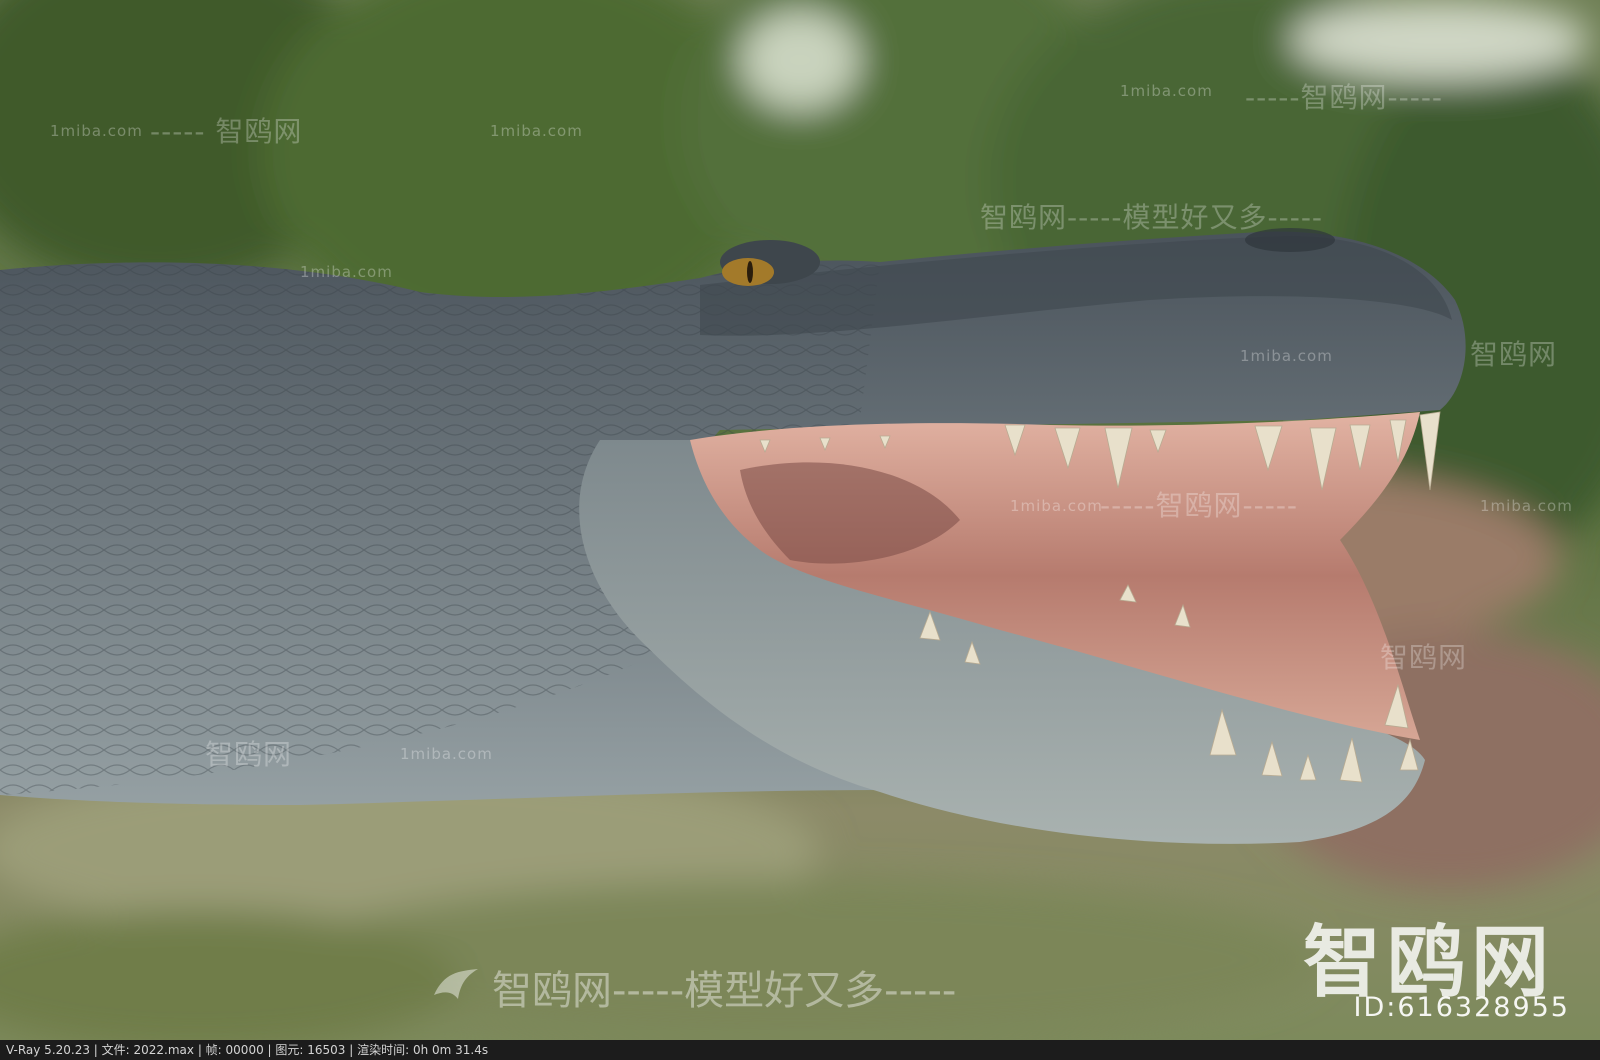 This screenshot has height=1060, width=1600. I want to click on watermark-bottom: 智鸥网-----模型好又多-----, so click(693, 987).